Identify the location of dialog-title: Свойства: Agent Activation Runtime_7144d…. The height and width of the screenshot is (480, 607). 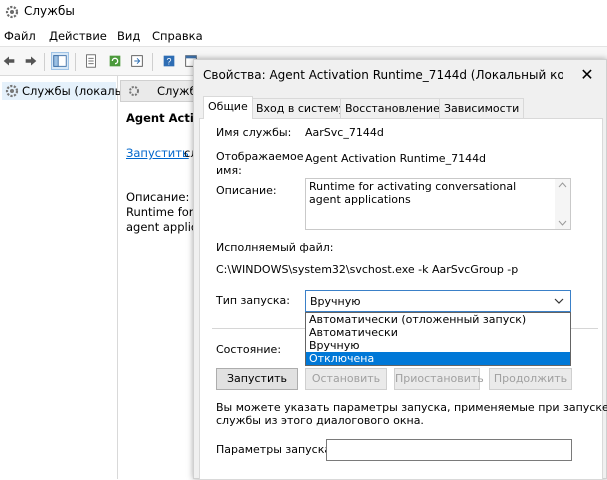
(383, 75).